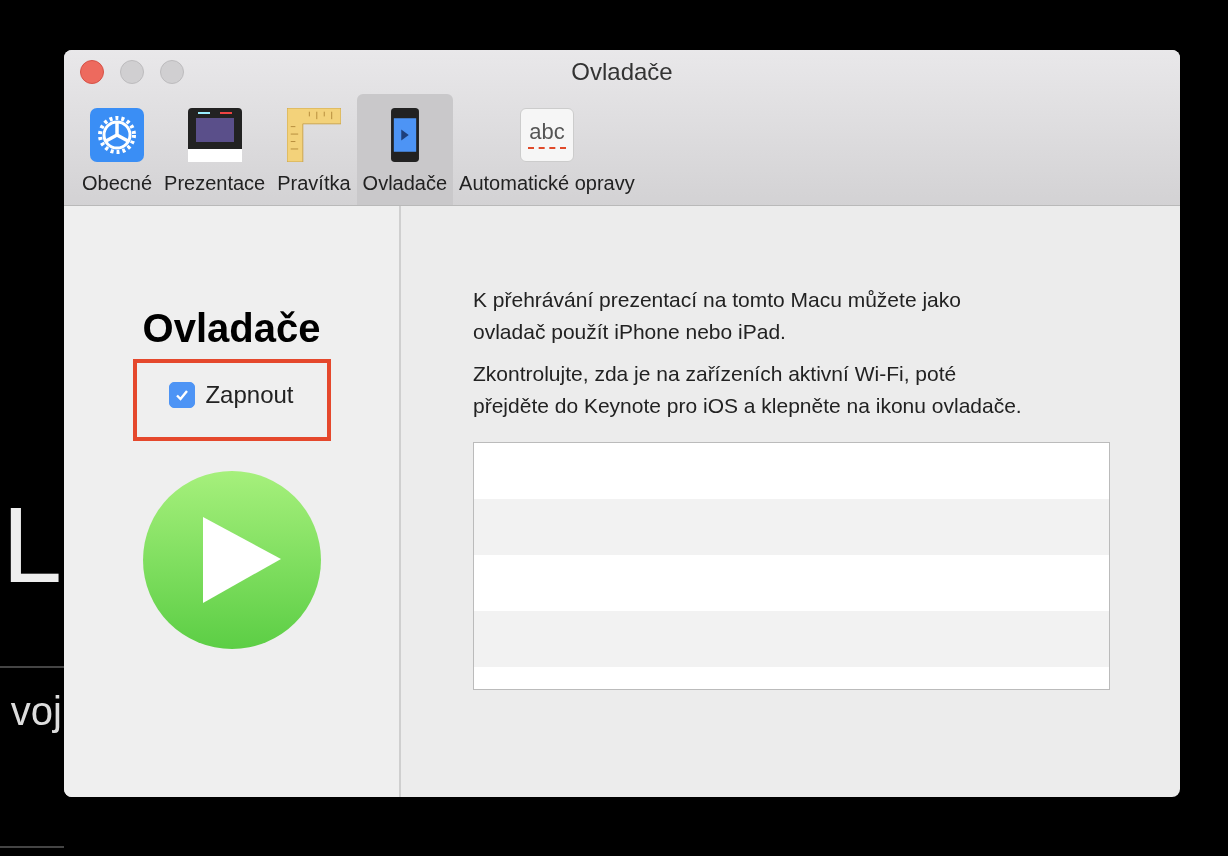 This screenshot has width=1228, height=856. I want to click on backdrop-text: voj, so click(36, 711).